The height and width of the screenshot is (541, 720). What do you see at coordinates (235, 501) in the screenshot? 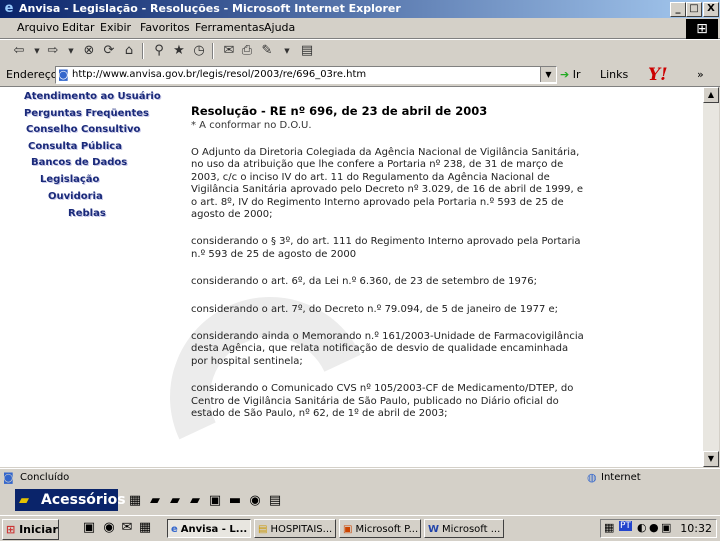
I see `command-prompt-icon: ▬` at bounding box center [235, 501].